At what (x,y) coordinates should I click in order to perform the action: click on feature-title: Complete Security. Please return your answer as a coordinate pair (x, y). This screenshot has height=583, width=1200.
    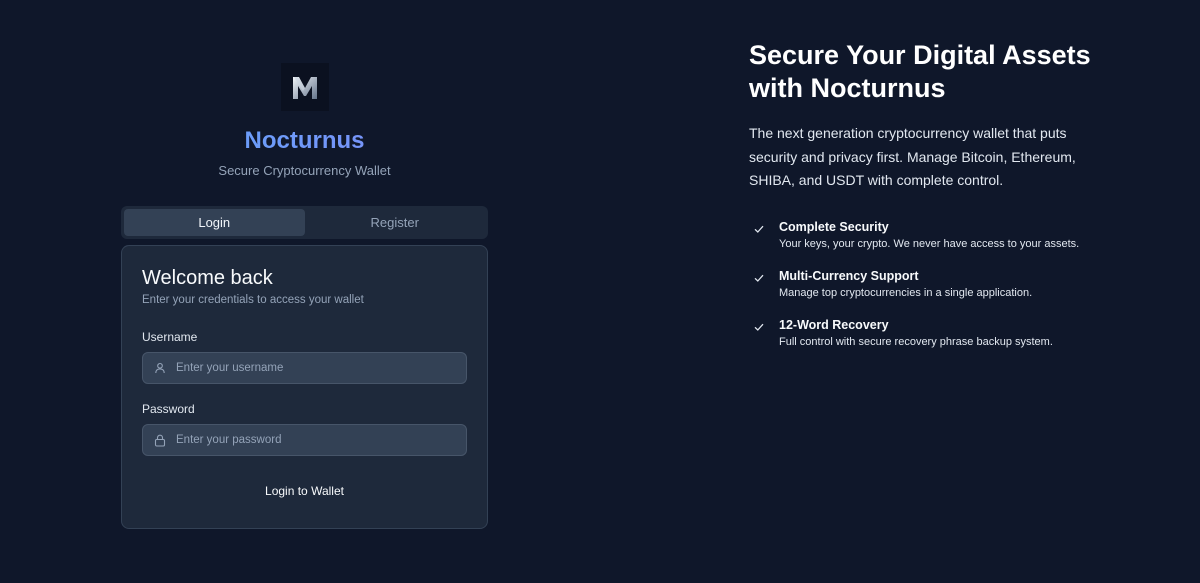
    Looking at the image, I should click on (834, 227).